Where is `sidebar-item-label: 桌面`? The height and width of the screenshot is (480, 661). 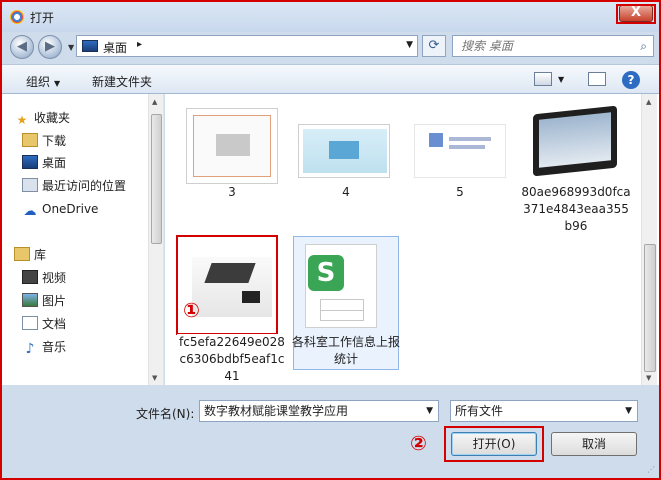 sidebar-item-label: 桌面 is located at coordinates (54, 163).